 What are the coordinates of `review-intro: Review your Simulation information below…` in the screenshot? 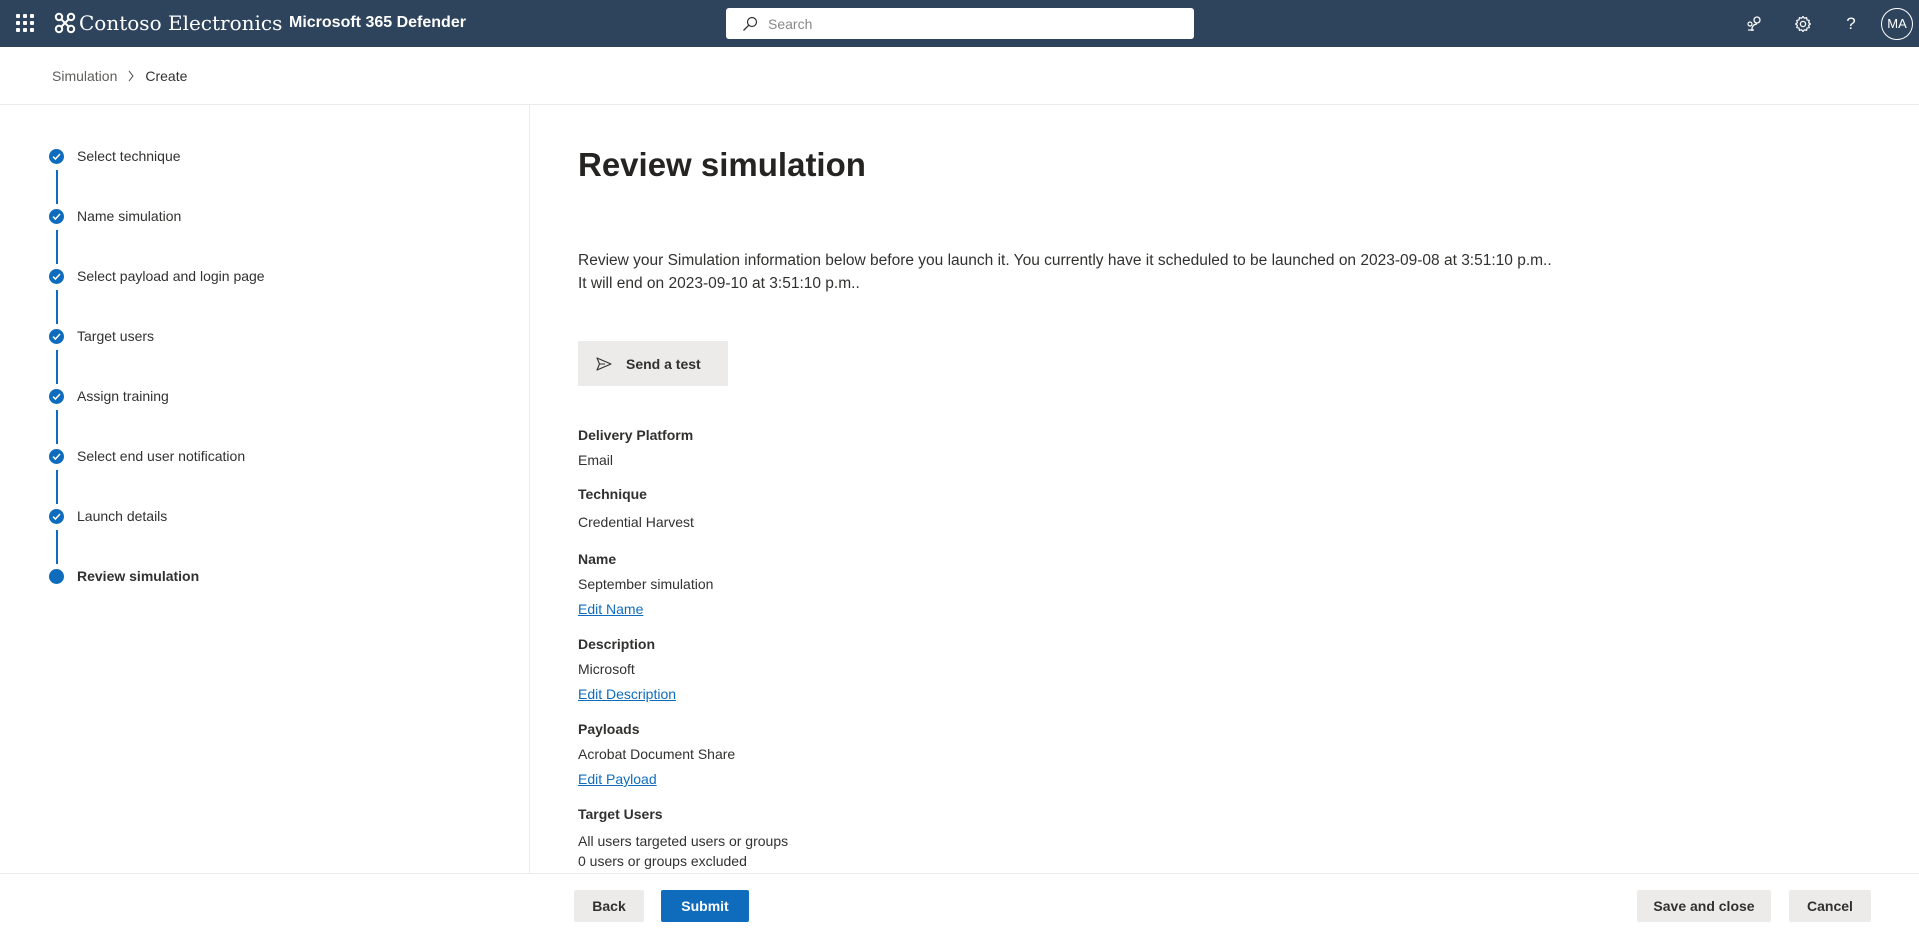 It's located at (1065, 272).